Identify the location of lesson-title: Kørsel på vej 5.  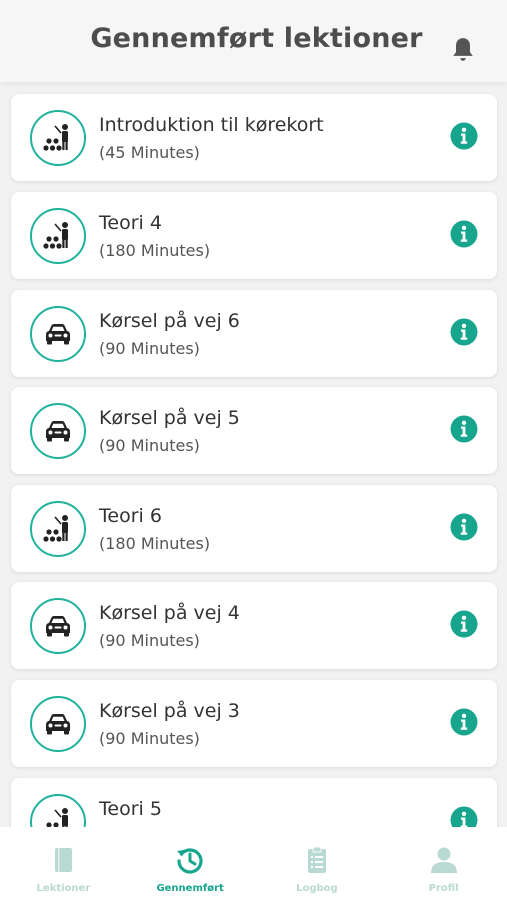
(169, 418).